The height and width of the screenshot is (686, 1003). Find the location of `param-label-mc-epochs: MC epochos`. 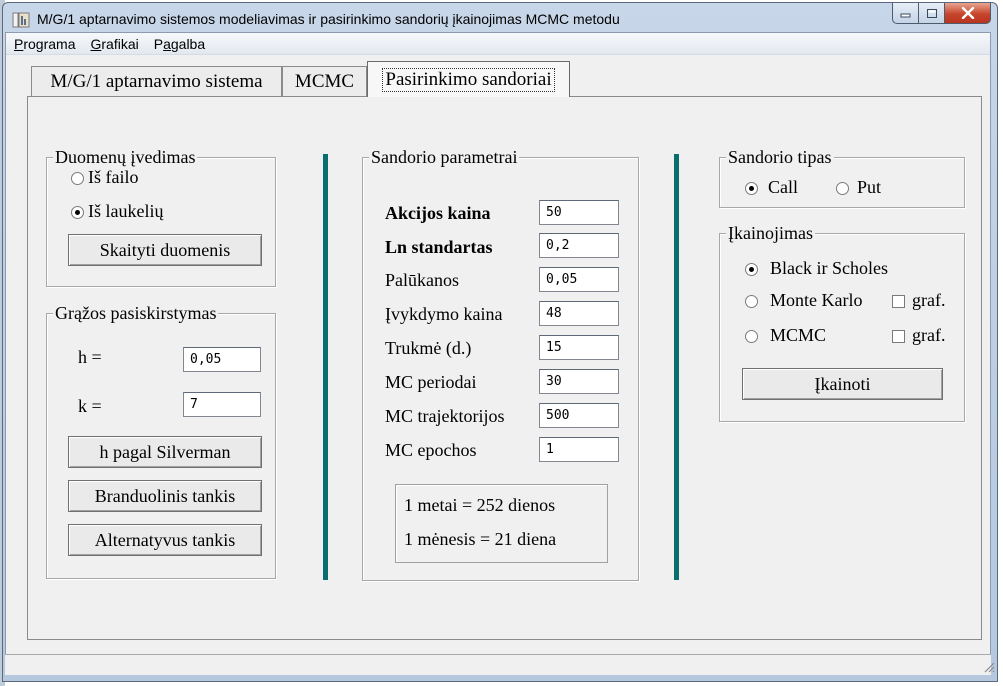

param-label-mc-epochs: MC epochos is located at coordinates (431, 450).